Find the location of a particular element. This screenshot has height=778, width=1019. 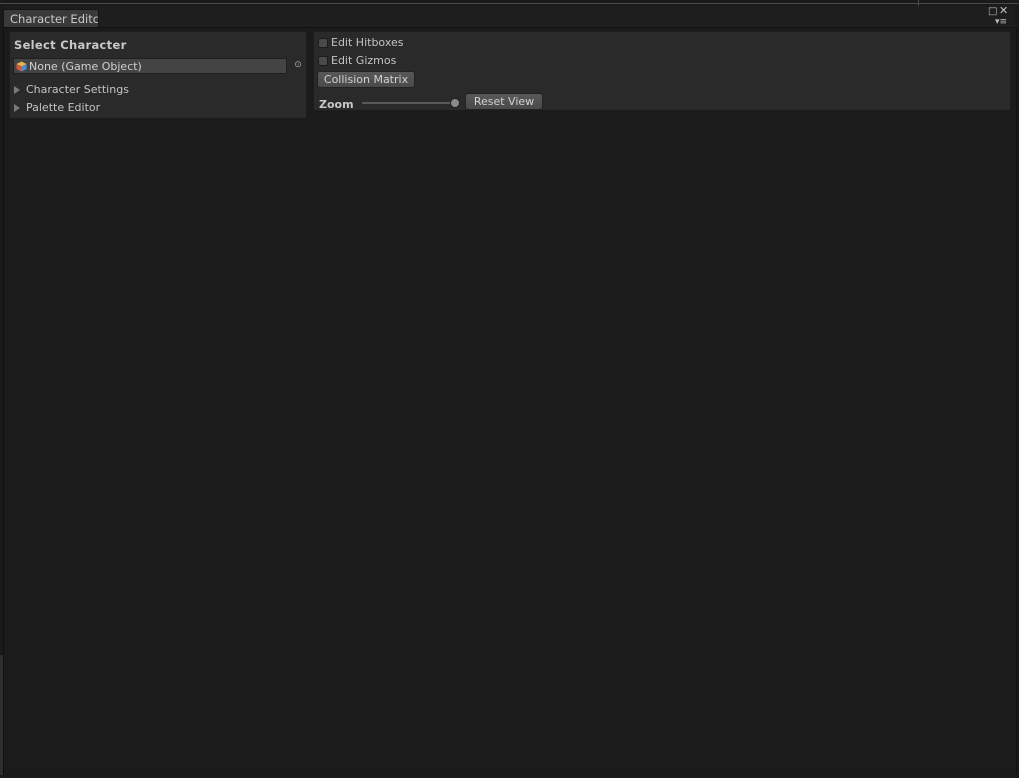

object-field-value: None (Game Object) is located at coordinates (85, 66).